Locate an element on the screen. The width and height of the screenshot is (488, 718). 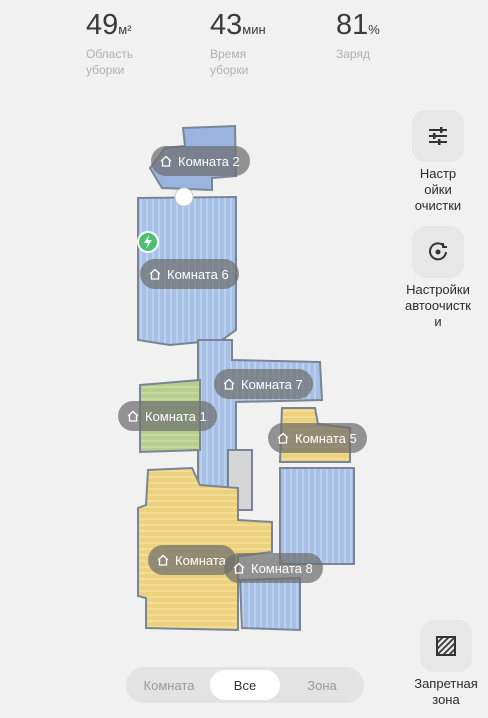
segment-all: Все is located at coordinates (245, 685).